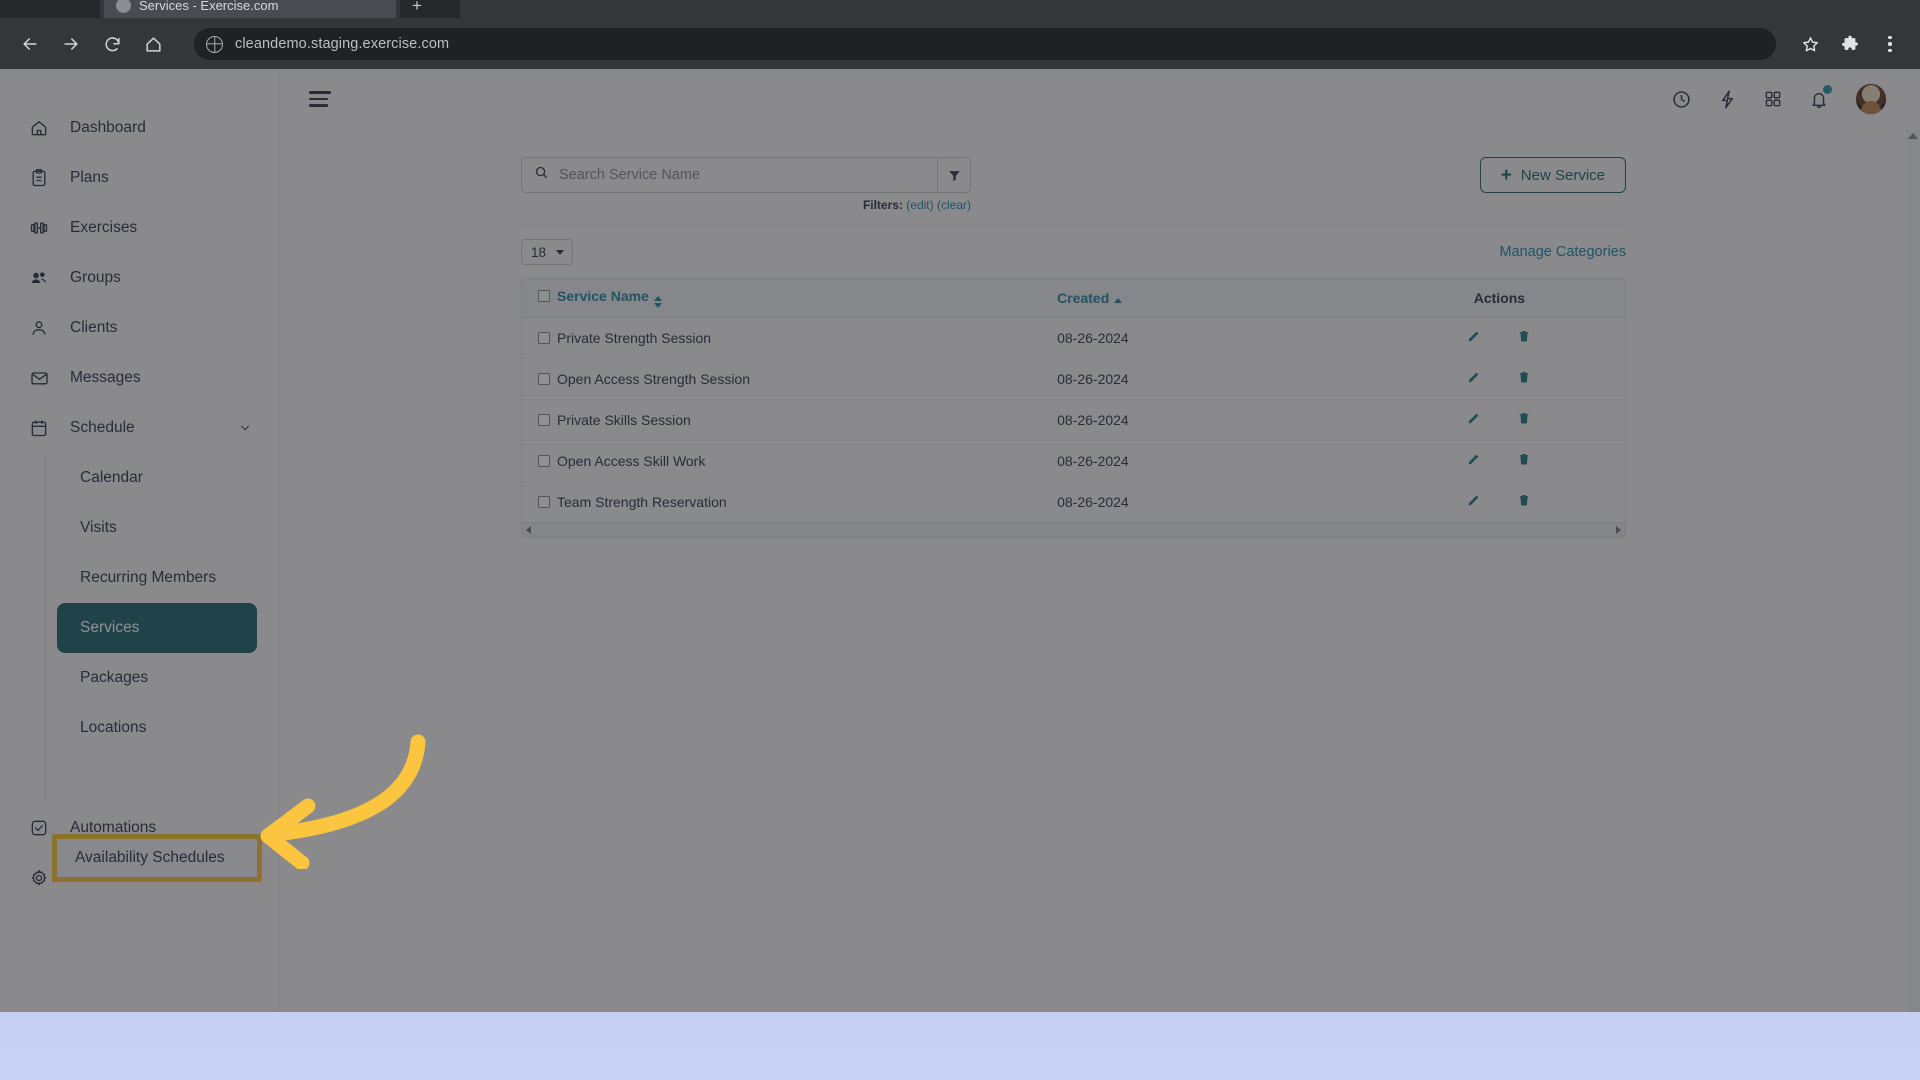 The width and height of the screenshot is (1920, 1080). What do you see at coordinates (1890, 44) in the screenshot?
I see `kebab-menu-icon` at bounding box center [1890, 44].